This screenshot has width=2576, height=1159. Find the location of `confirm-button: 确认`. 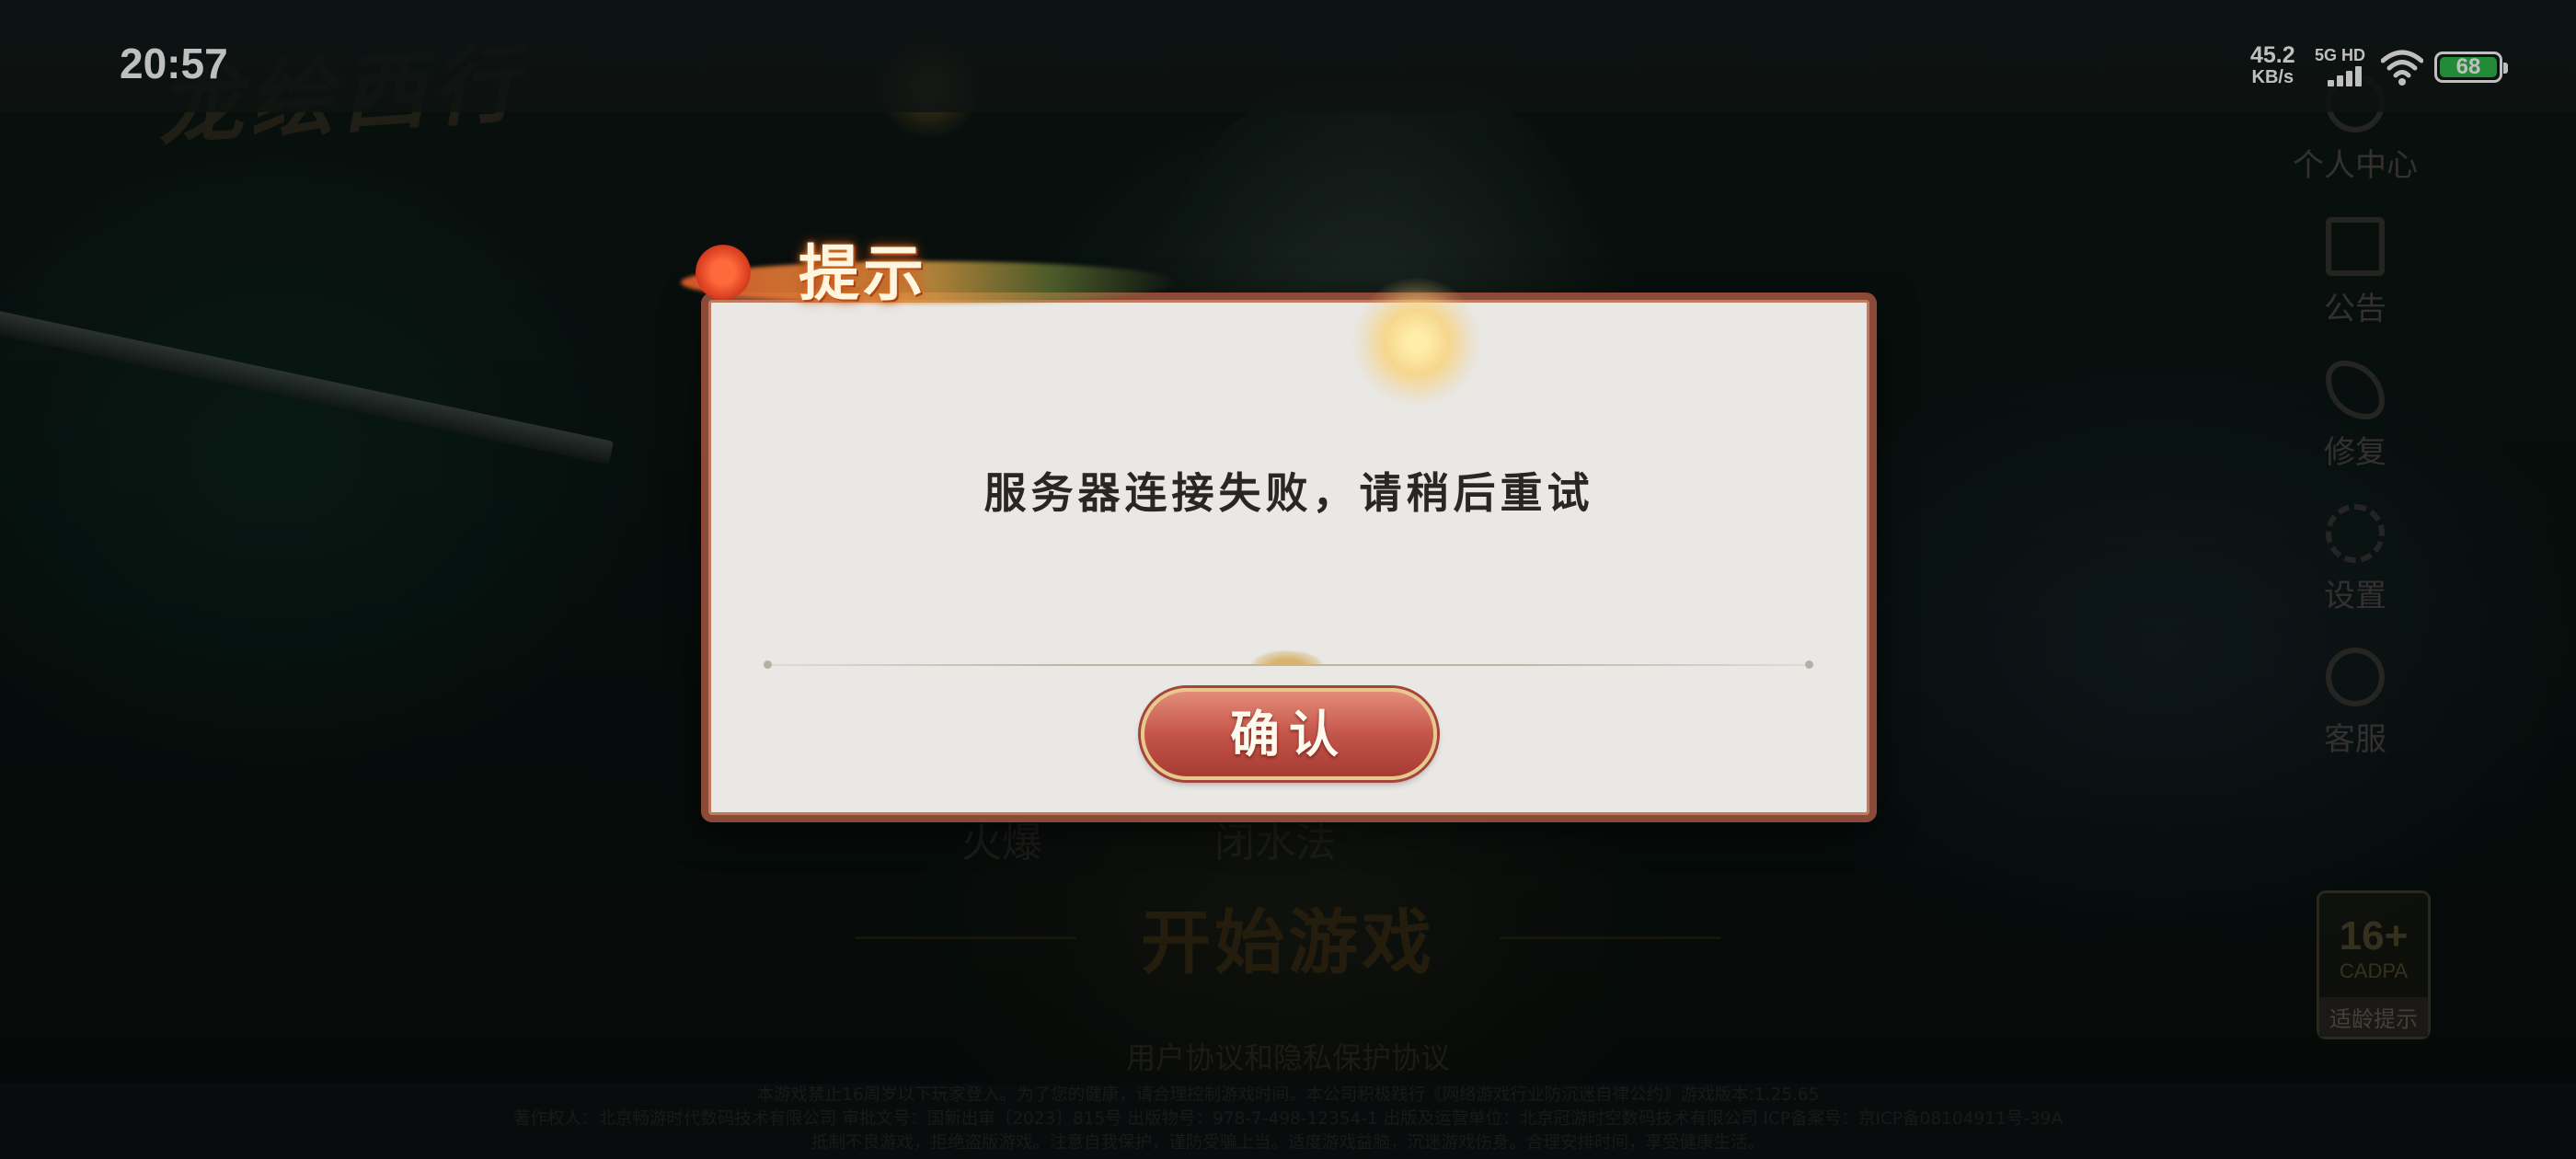

confirm-button: 确认 is located at coordinates (1289, 734).